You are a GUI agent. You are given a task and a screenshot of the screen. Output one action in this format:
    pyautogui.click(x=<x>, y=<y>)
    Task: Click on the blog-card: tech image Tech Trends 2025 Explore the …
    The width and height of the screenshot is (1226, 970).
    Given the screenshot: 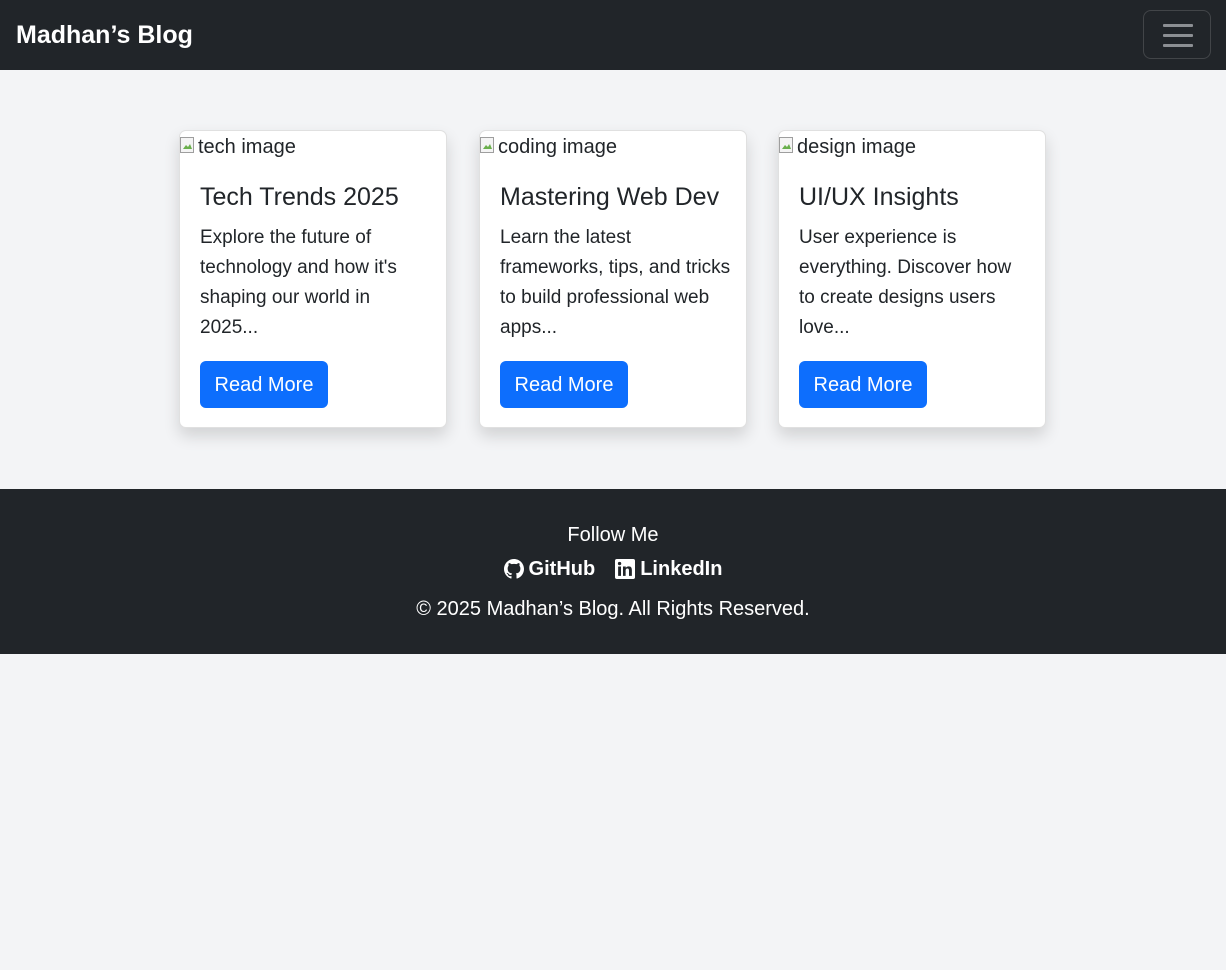 What is the action you would take?
    pyautogui.click(x=313, y=279)
    